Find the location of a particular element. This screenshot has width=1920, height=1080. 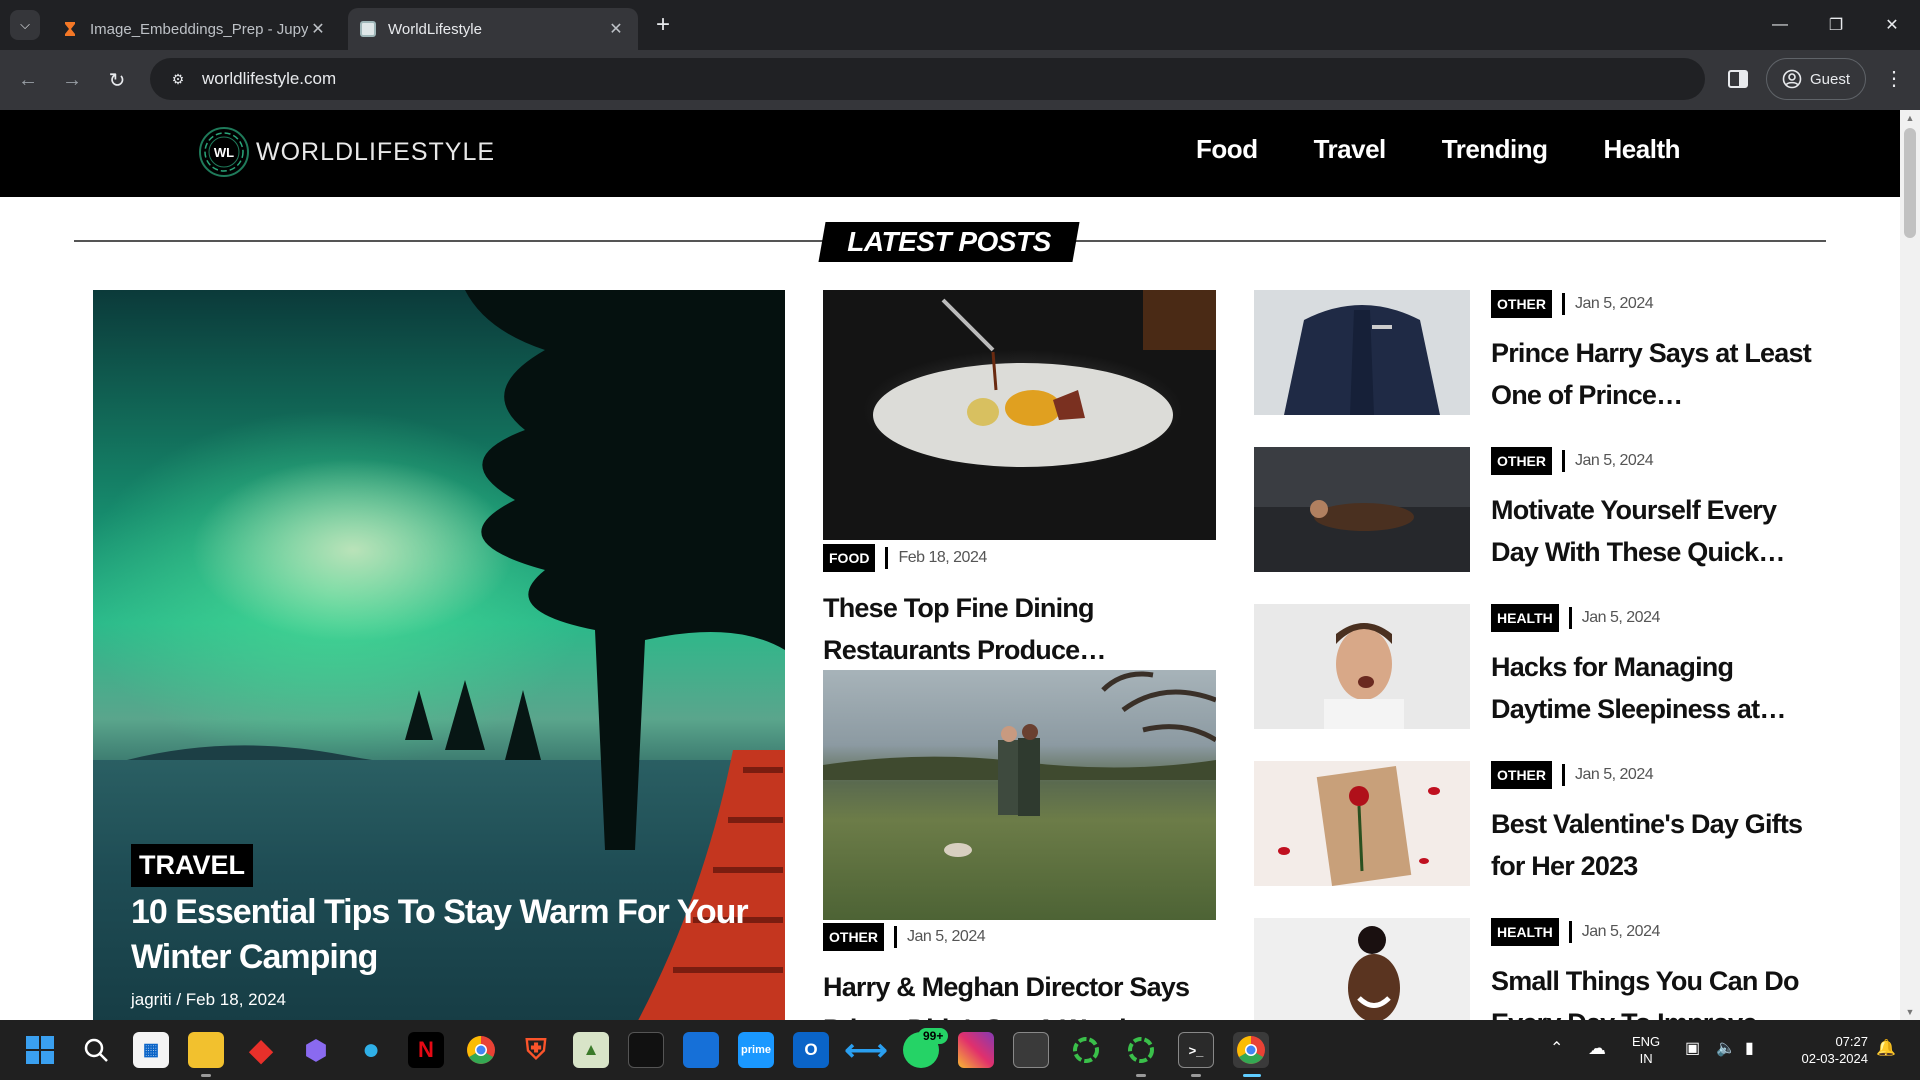

post-image-prince-harry is located at coordinates (1362, 352).